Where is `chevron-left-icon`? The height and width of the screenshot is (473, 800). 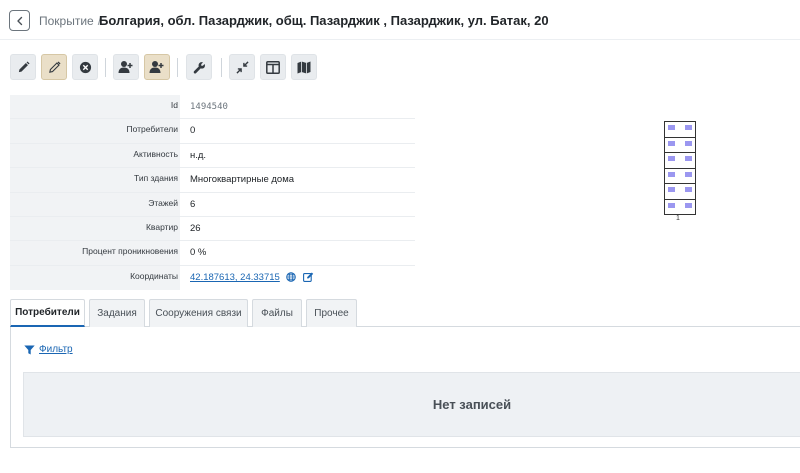
chevron-left-icon is located at coordinates (19, 20).